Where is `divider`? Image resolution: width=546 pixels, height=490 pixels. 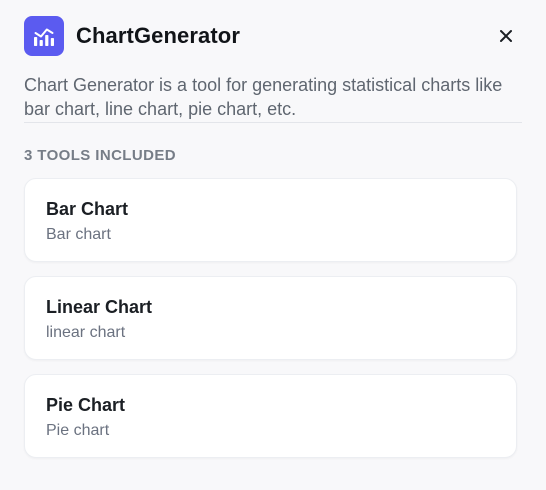 divider is located at coordinates (273, 122).